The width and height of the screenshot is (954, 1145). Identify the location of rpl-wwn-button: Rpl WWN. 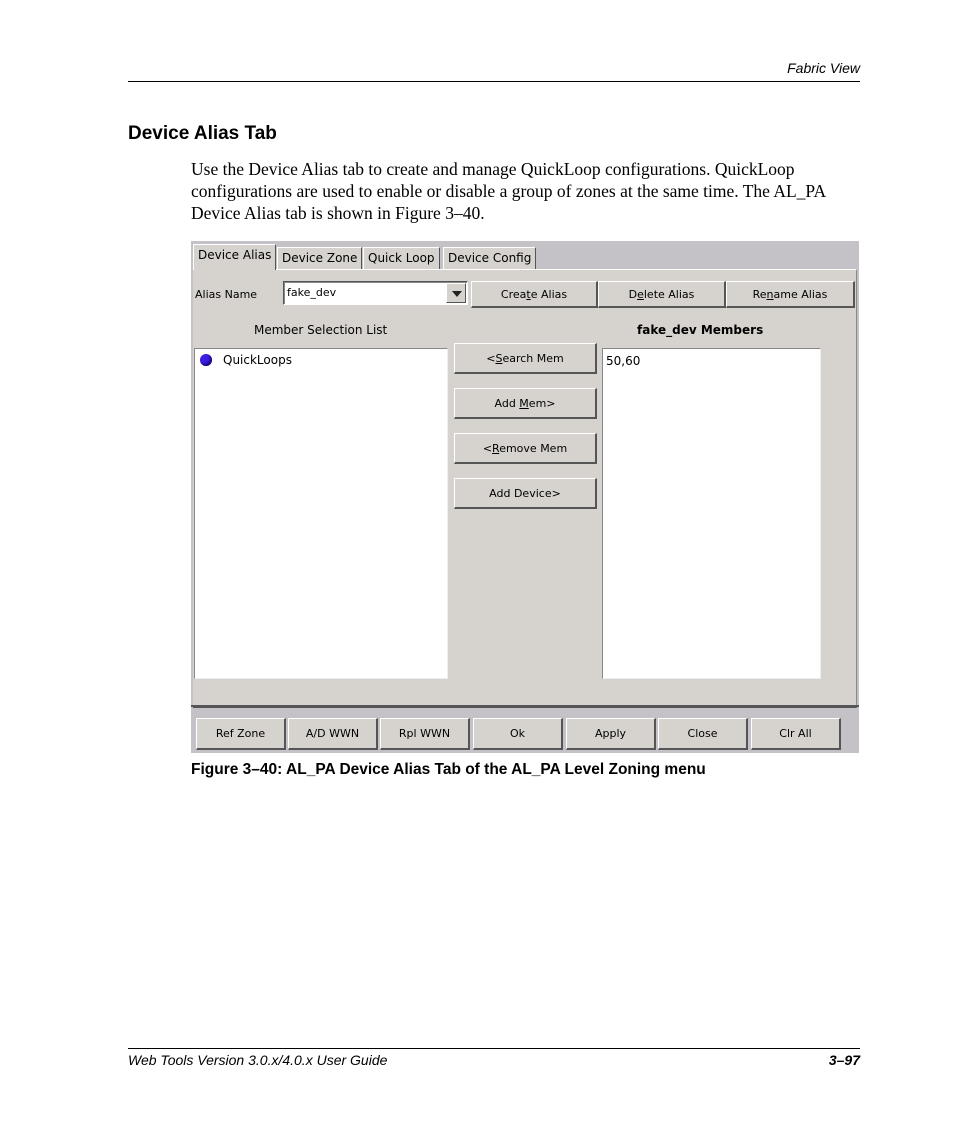
(425, 734).